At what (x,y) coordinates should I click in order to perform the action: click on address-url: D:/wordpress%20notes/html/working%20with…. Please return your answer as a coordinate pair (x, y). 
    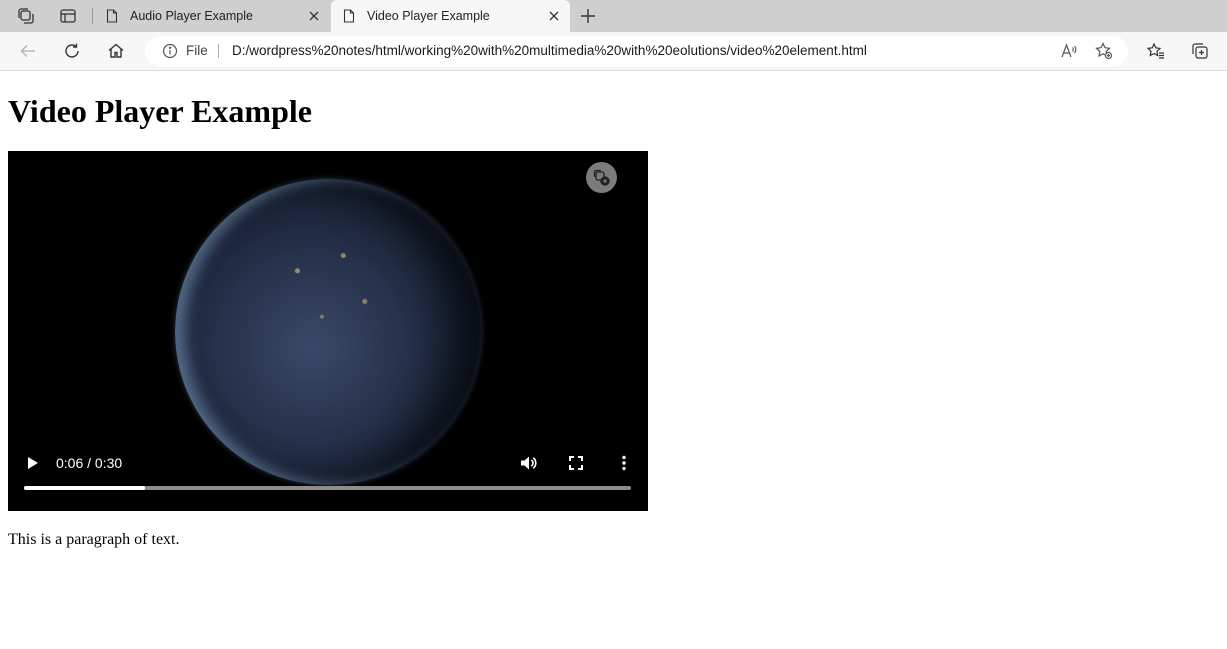
    Looking at the image, I should click on (549, 50).